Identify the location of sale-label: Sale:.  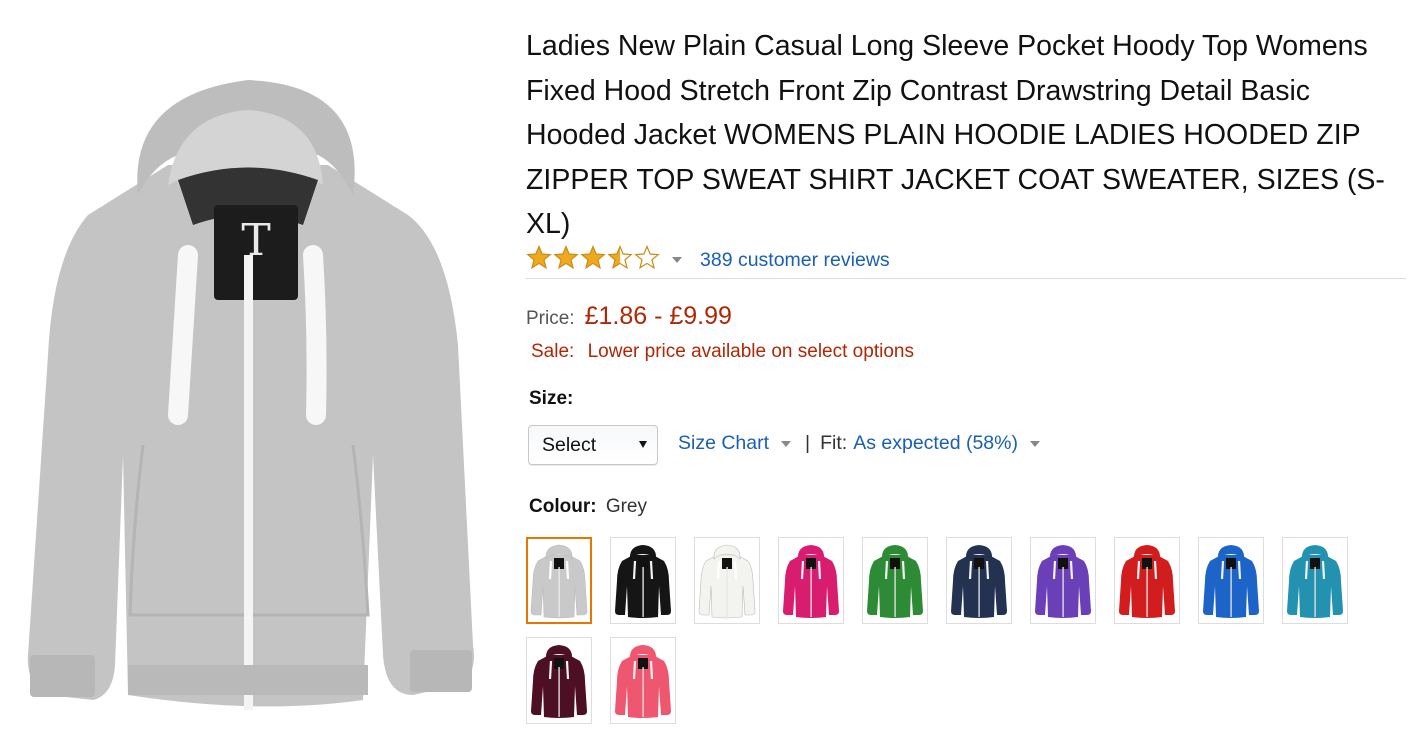
(553, 351).